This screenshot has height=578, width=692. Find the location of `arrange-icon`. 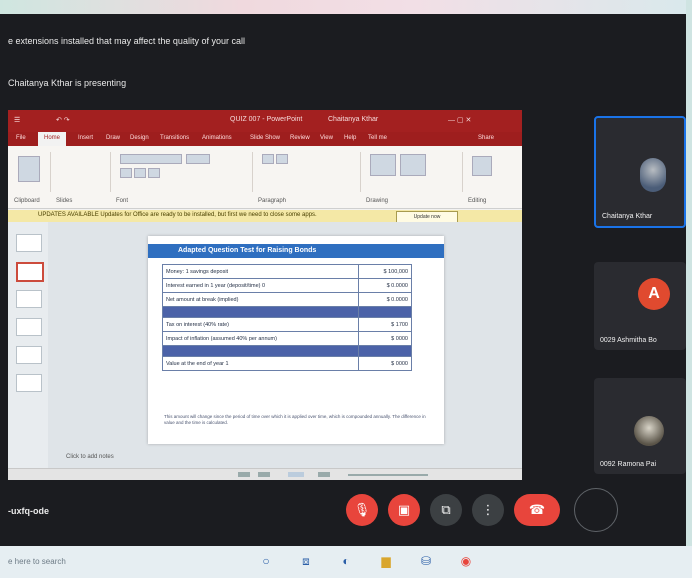

arrange-icon is located at coordinates (413, 165).